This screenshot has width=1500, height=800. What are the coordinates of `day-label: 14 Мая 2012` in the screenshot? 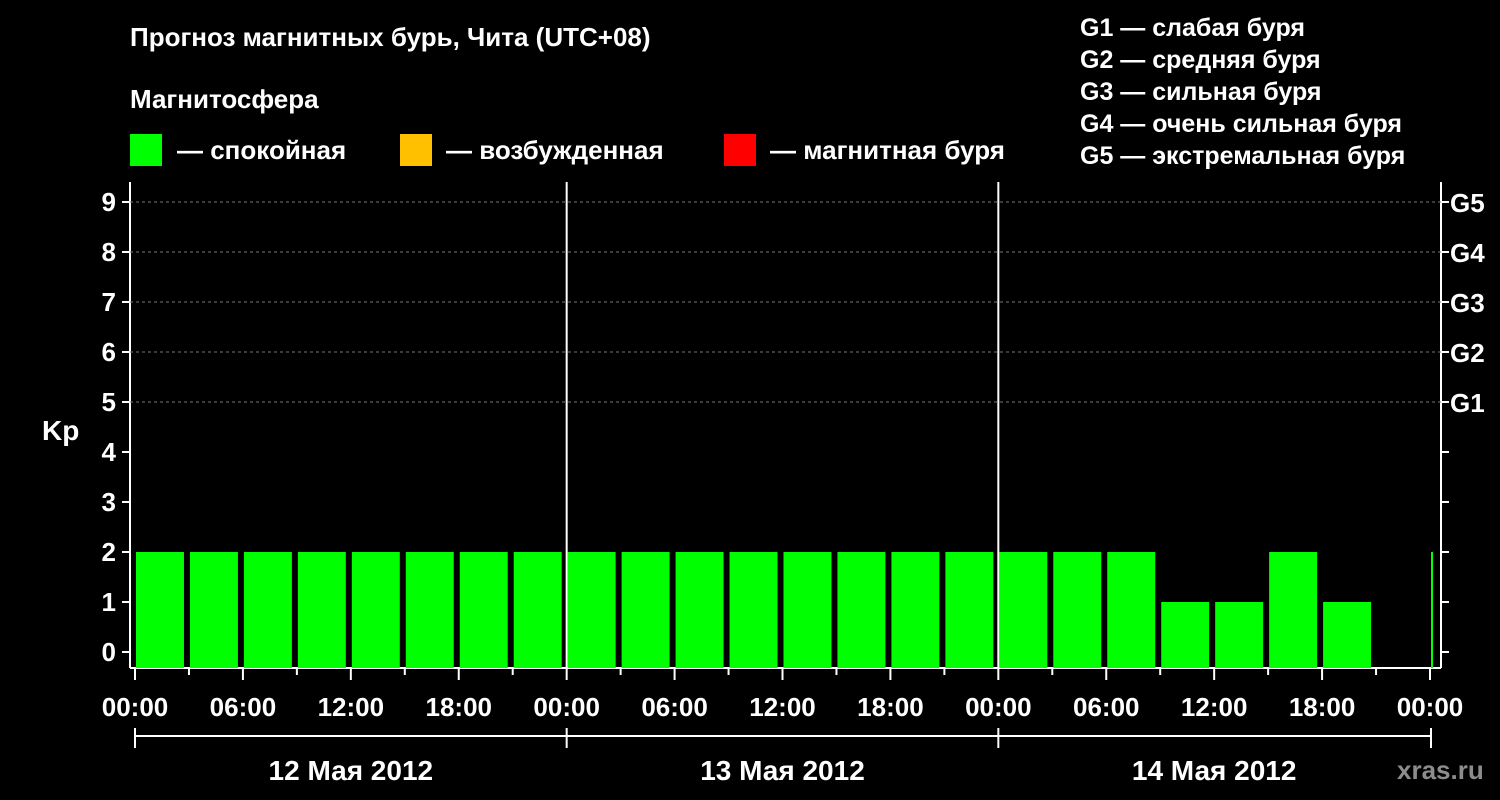 It's located at (1214, 770).